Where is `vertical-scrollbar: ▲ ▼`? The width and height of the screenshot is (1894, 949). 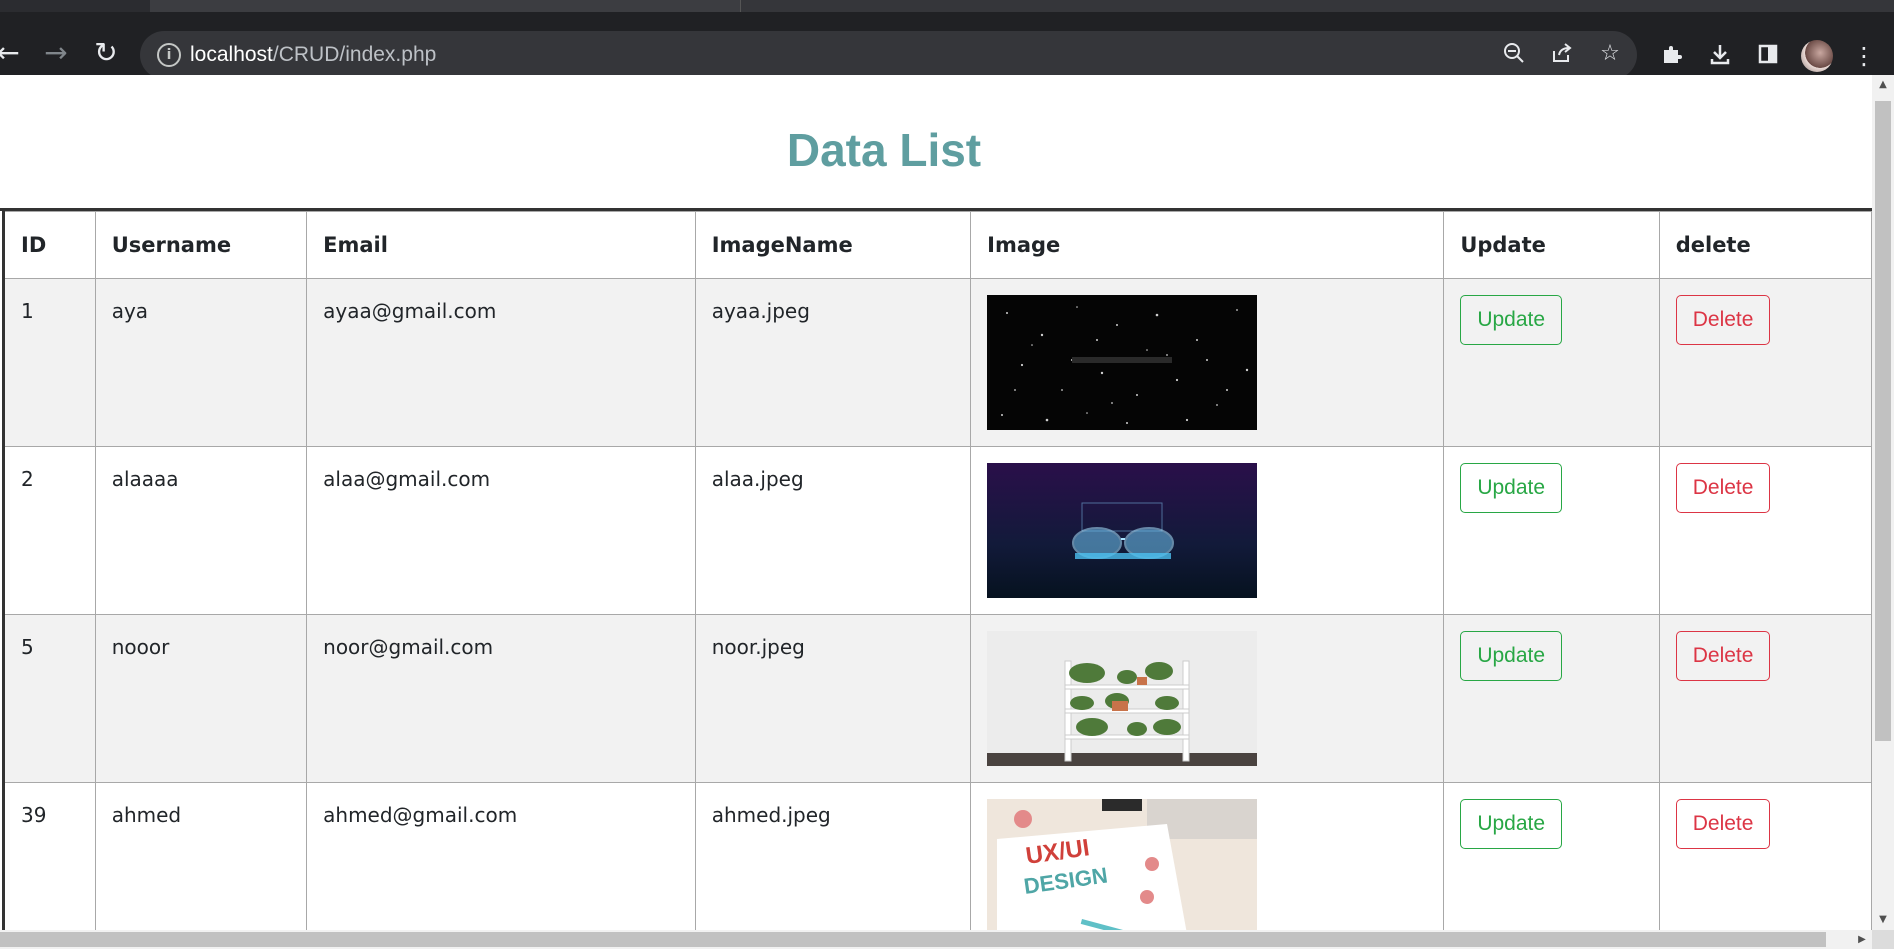
vertical-scrollbar: ▲ ▼ is located at coordinates (1883, 502).